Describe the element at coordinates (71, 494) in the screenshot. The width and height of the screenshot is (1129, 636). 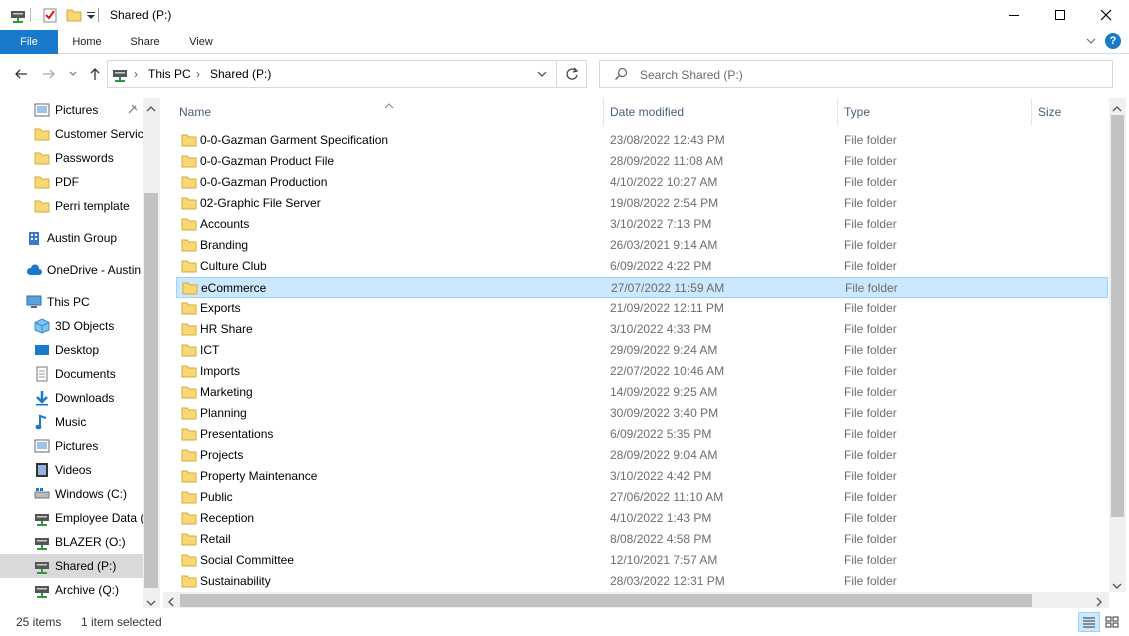
I see `sidebar-item-windows-c: Windows (C:)` at that location.